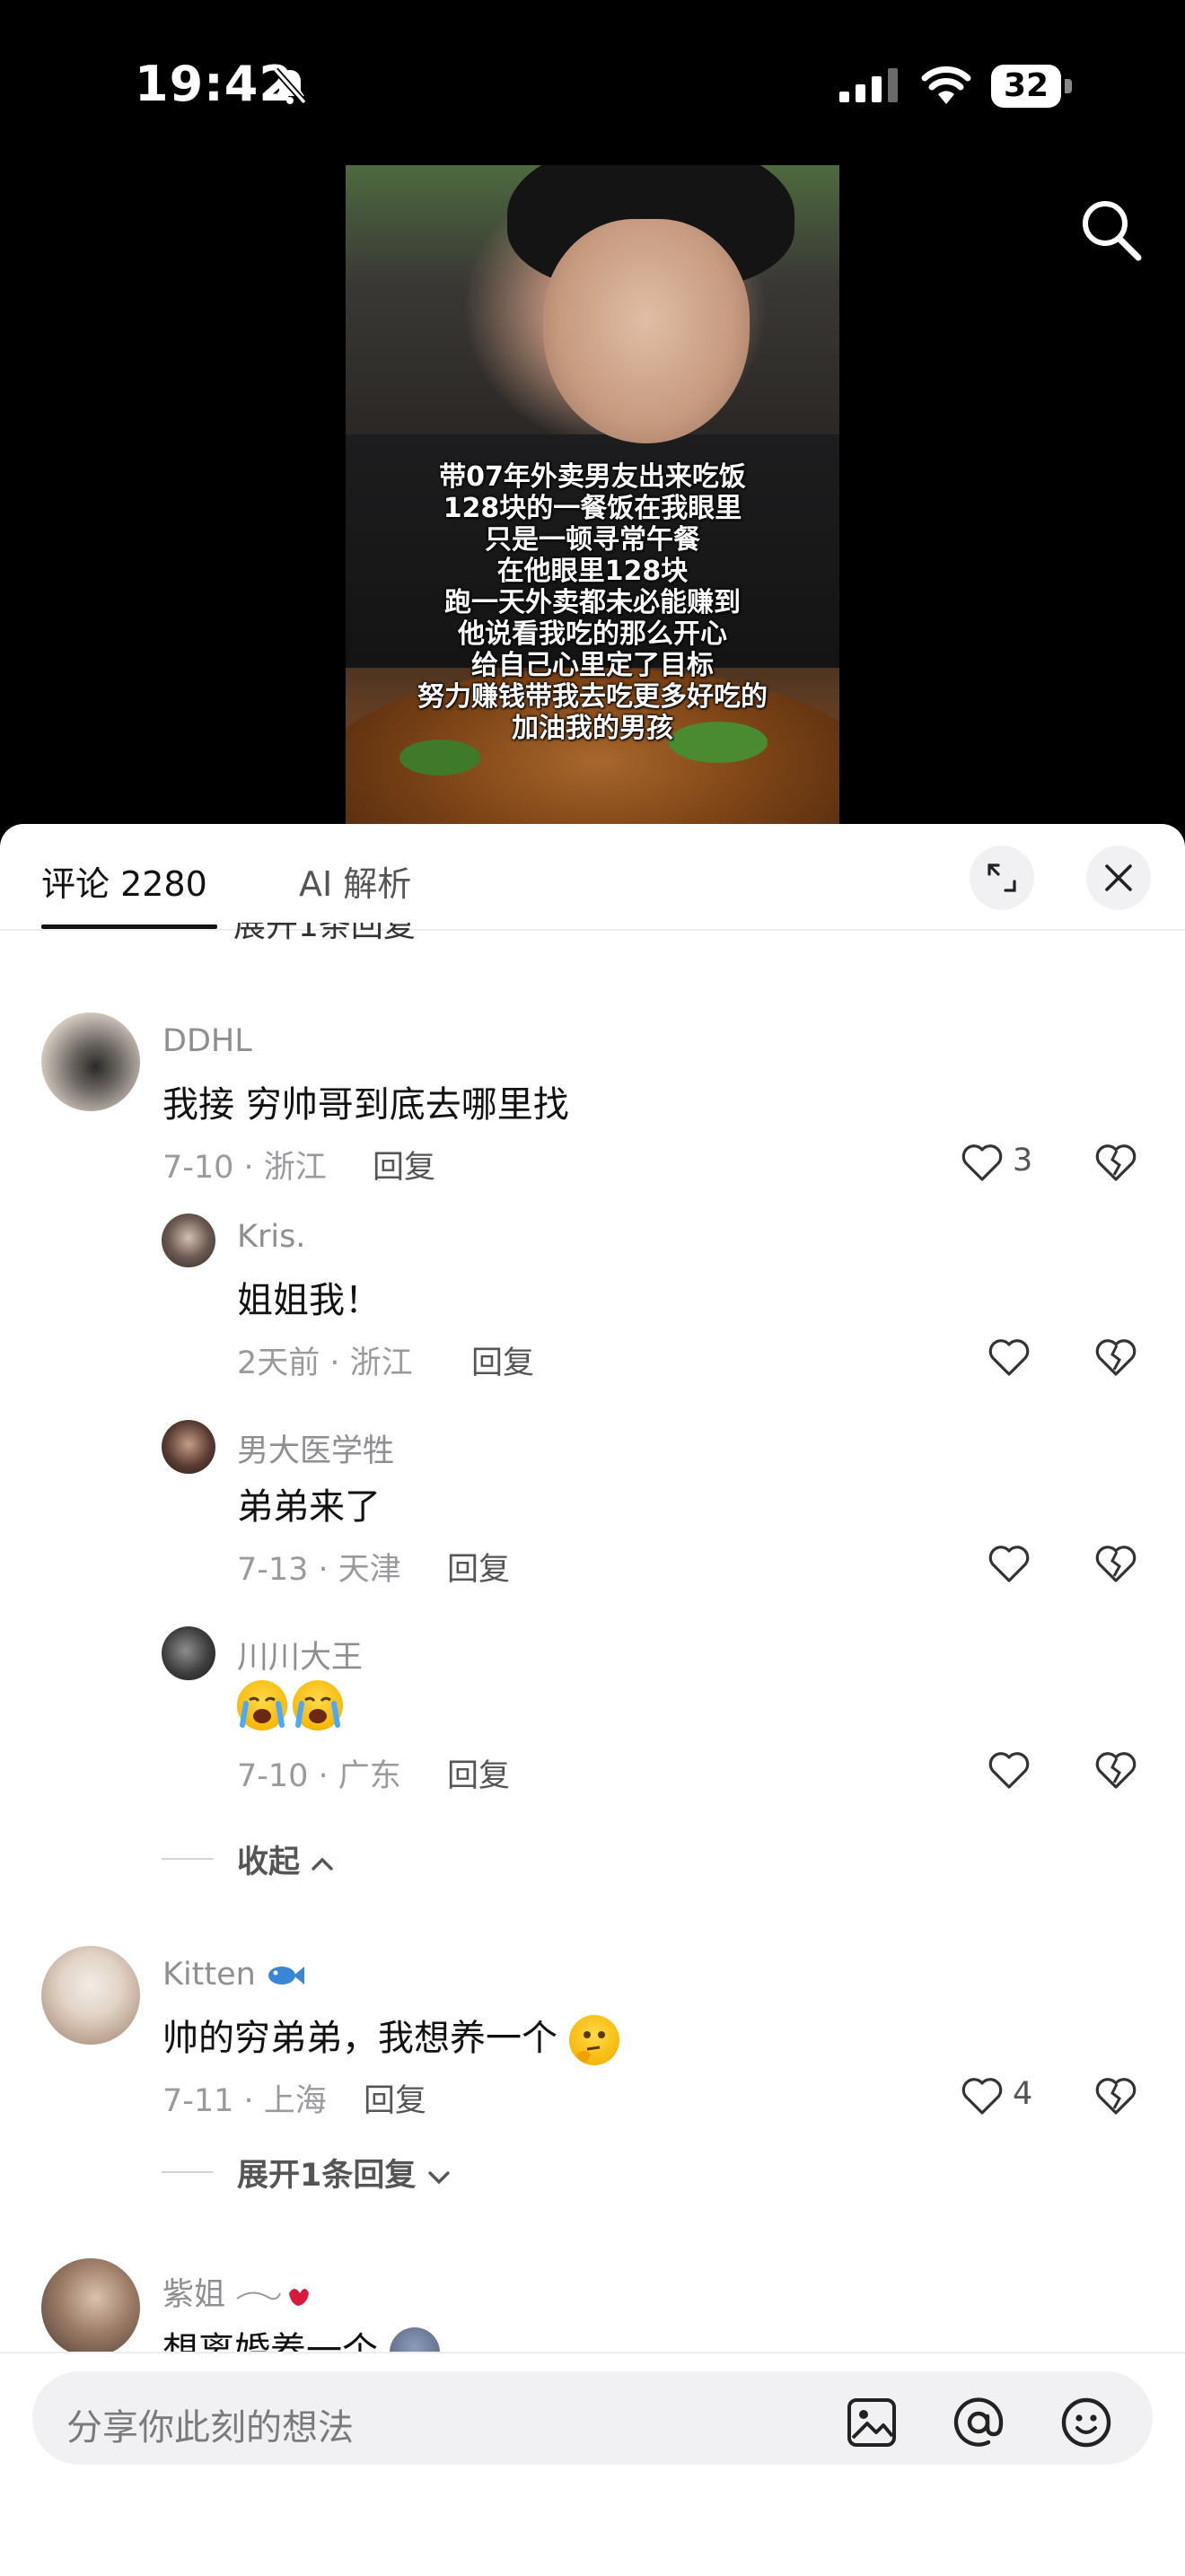  Describe the element at coordinates (194, 2295) in the screenshot. I see `comment-username-text: 紫姐` at that location.